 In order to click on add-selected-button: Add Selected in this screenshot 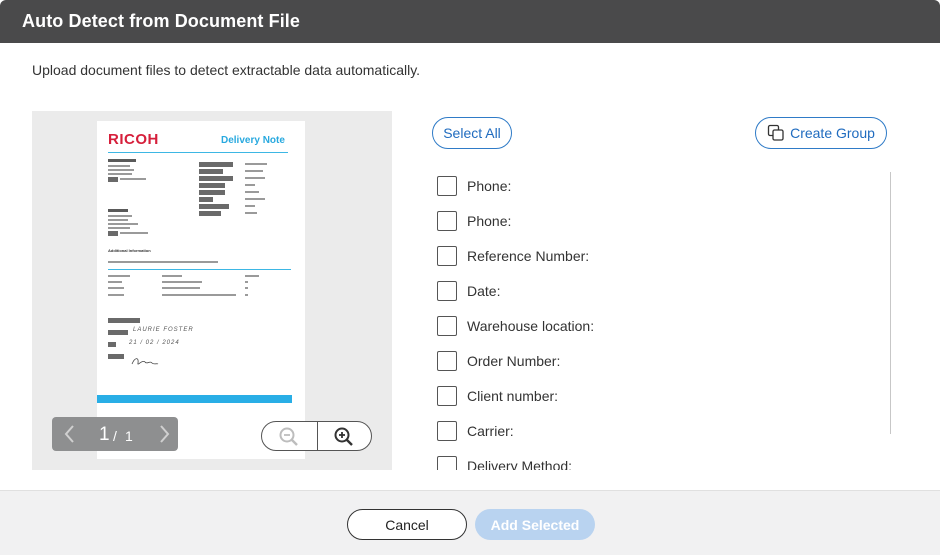, I will do `click(535, 524)`.